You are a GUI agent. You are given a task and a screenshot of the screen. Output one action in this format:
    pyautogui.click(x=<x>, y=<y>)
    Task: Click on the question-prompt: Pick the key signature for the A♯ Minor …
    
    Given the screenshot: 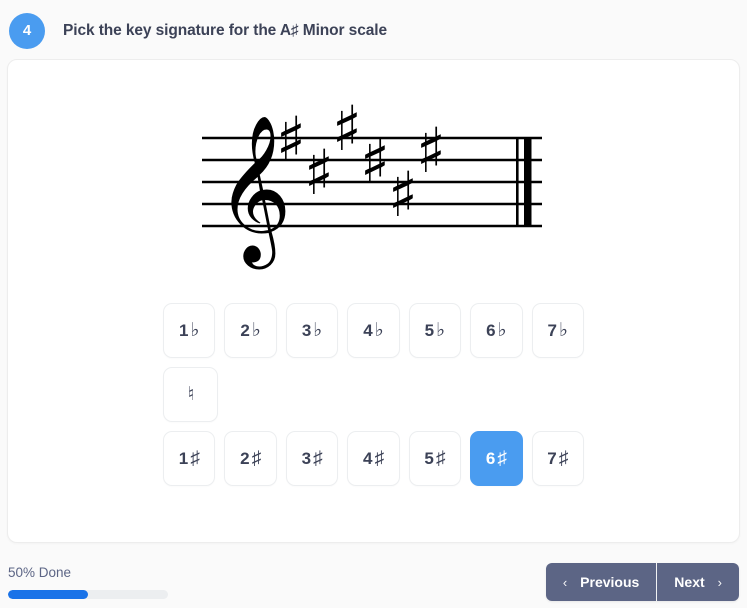 What is the action you would take?
    pyautogui.click(x=225, y=30)
    